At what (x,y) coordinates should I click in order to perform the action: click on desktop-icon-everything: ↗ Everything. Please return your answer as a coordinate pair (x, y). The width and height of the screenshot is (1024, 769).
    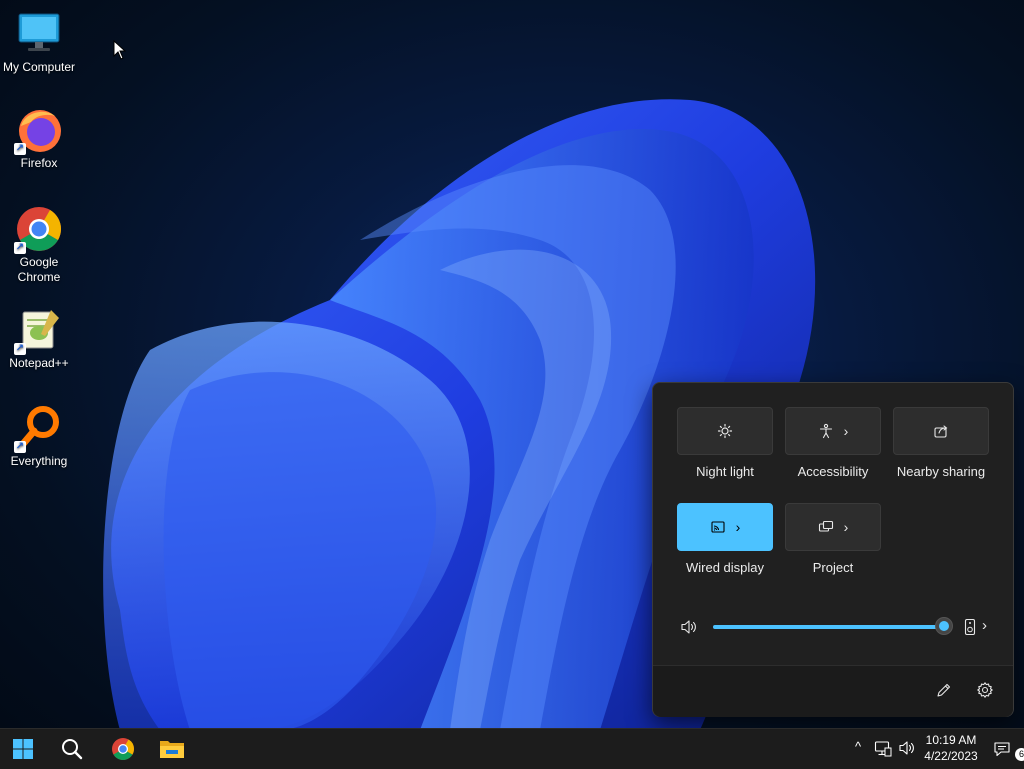
    Looking at the image, I should click on (39, 436).